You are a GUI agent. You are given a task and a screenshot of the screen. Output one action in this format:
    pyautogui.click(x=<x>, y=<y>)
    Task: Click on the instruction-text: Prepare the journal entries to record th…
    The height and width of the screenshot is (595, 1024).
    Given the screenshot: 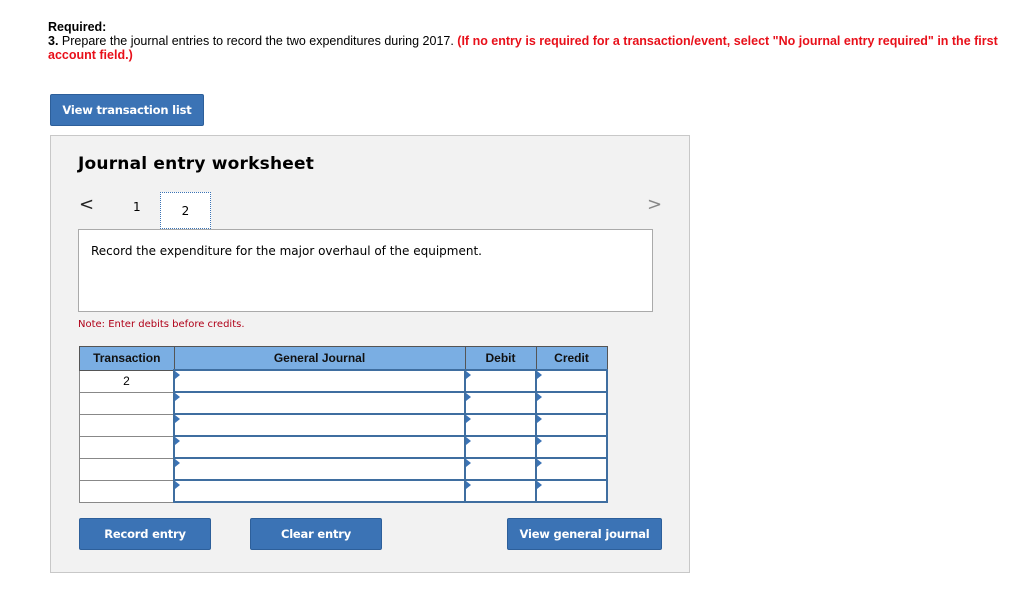 What is the action you would take?
    pyautogui.click(x=258, y=41)
    